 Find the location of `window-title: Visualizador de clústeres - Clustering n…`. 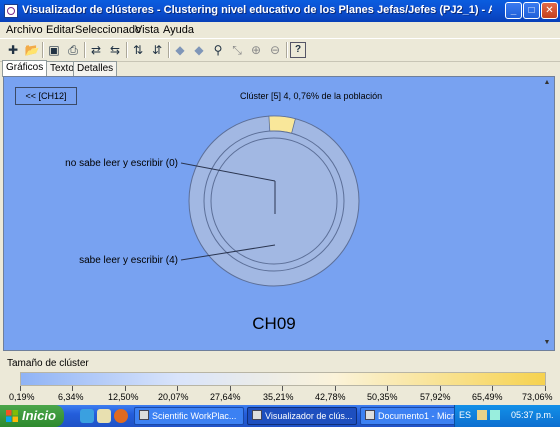

window-title: Visualizador de clústeres - Clustering n… is located at coordinates (257, 10).